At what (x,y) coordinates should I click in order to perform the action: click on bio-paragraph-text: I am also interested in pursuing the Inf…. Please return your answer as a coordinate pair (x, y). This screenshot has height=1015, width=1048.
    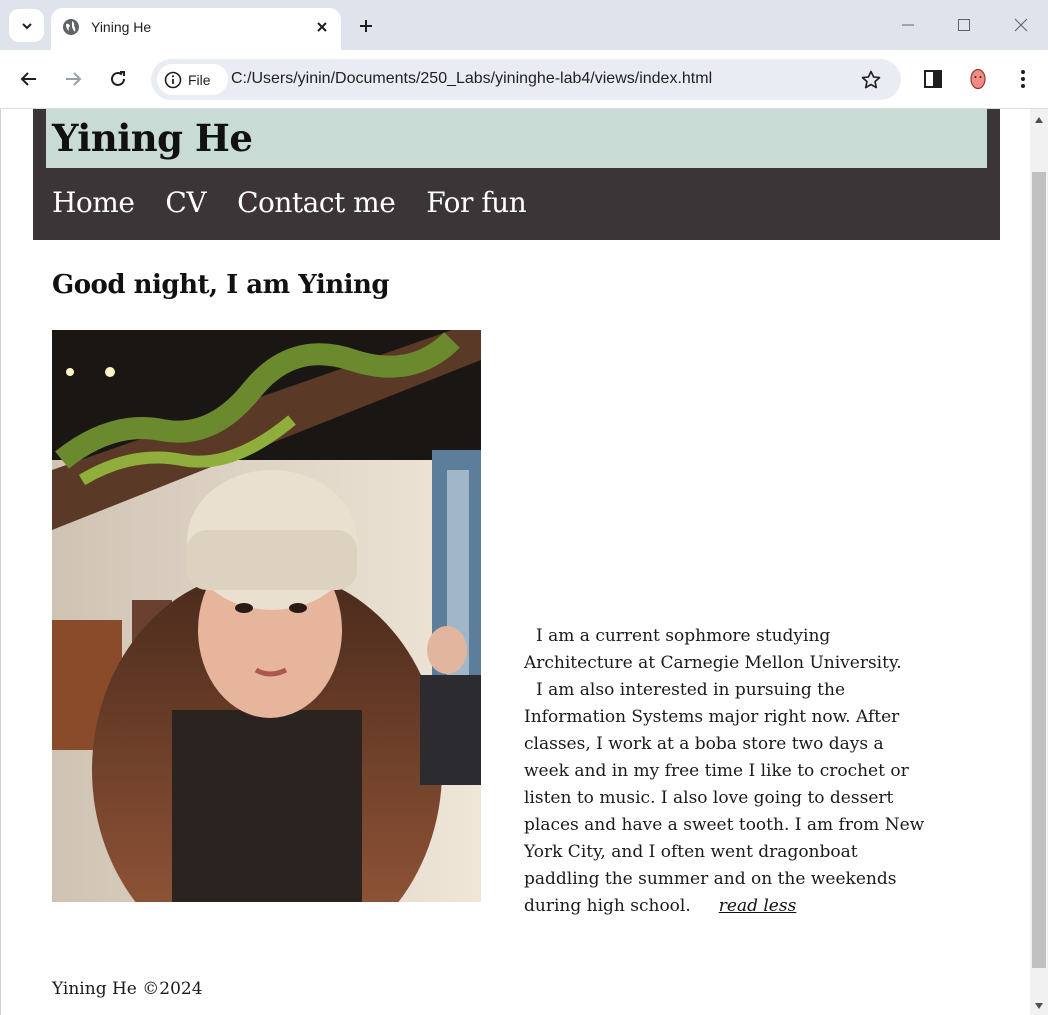
    Looking at the image, I should click on (724, 798).